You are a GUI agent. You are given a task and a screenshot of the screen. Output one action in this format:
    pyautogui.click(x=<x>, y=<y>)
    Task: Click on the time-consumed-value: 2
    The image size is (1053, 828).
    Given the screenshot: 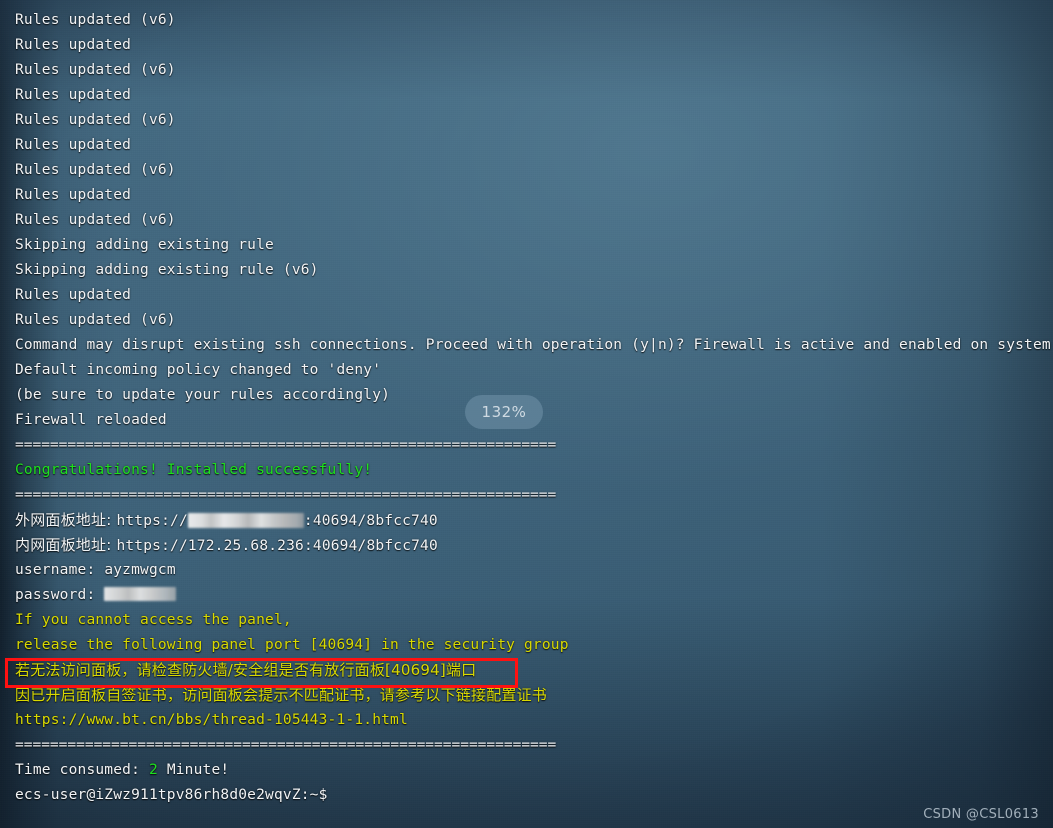 What is the action you would take?
    pyautogui.click(x=153, y=770)
    